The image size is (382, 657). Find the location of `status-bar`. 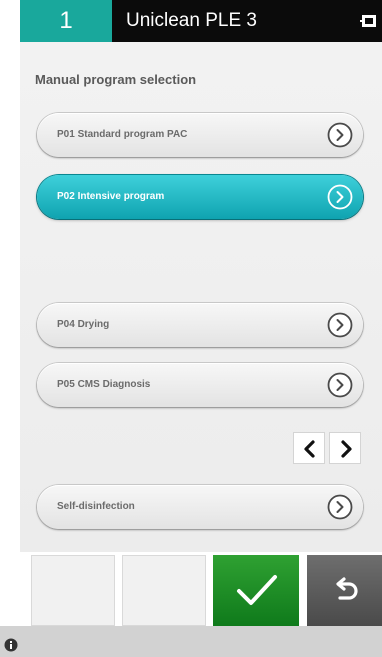

status-bar is located at coordinates (191, 641).